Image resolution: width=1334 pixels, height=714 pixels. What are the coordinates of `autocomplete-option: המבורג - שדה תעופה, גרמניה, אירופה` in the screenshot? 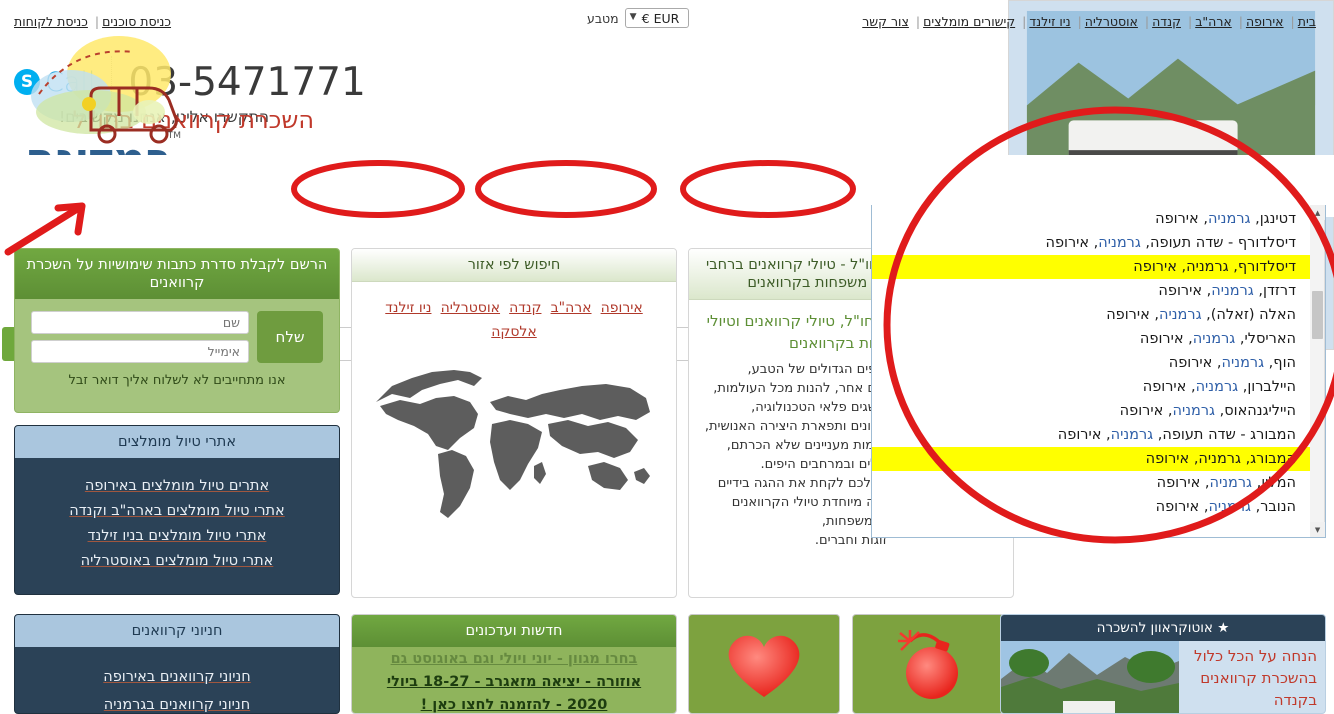 It's located at (1091, 435).